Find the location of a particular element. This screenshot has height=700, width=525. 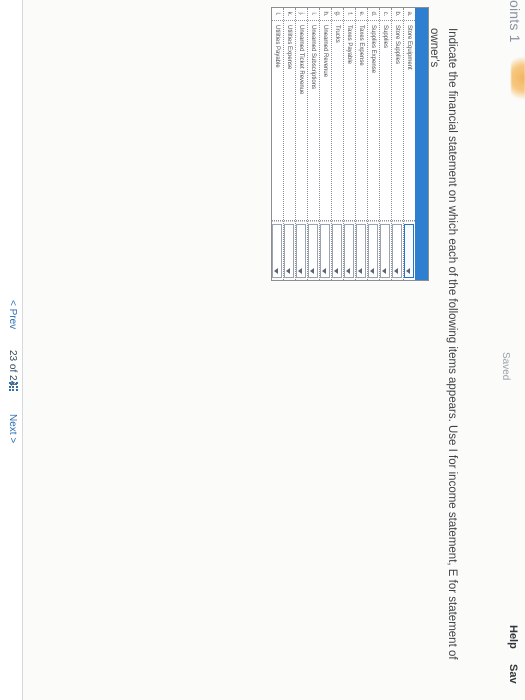

bottom-navigation: < Prev 23 of 24 Next > is located at coordinates (11, 350).